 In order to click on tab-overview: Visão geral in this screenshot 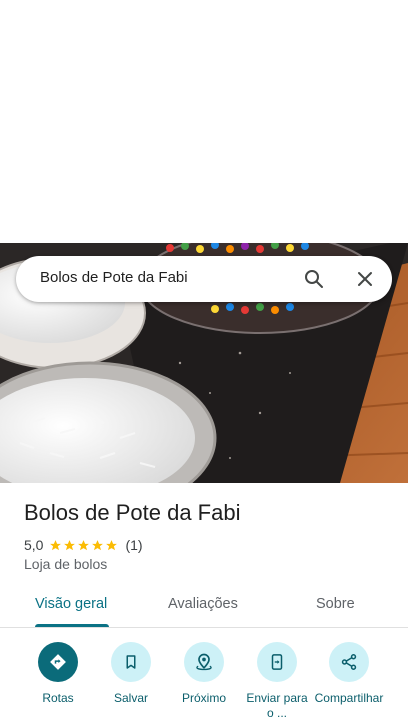, I will do `click(71, 604)`.